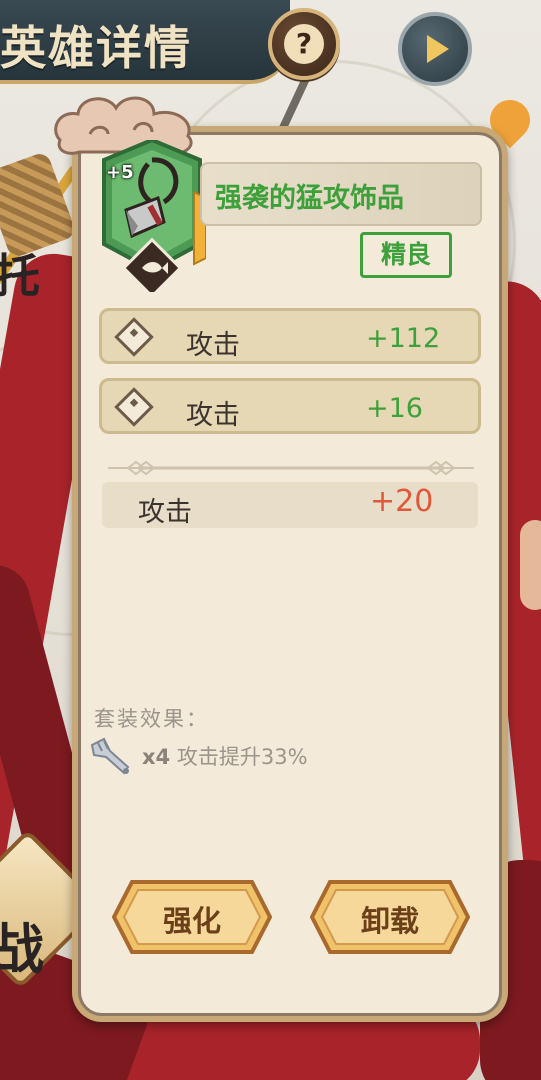 This screenshot has height=1080, width=541. I want to click on enhance-button: 强化, so click(192, 917).